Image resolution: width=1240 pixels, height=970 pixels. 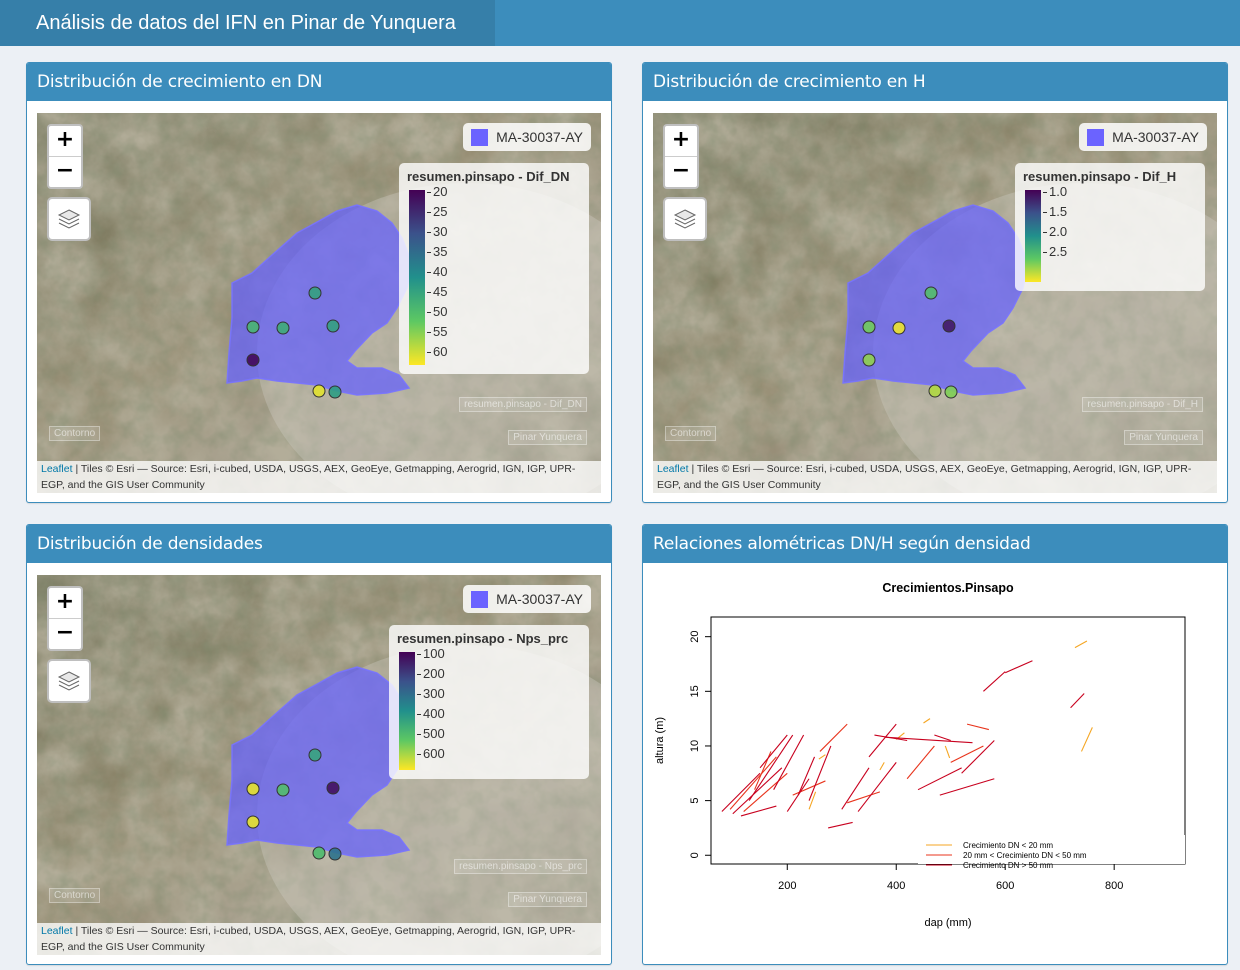 What do you see at coordinates (1142, 404) in the screenshot?
I see `legend-ghost-label: resumen.pinsapo - Dif_H` at bounding box center [1142, 404].